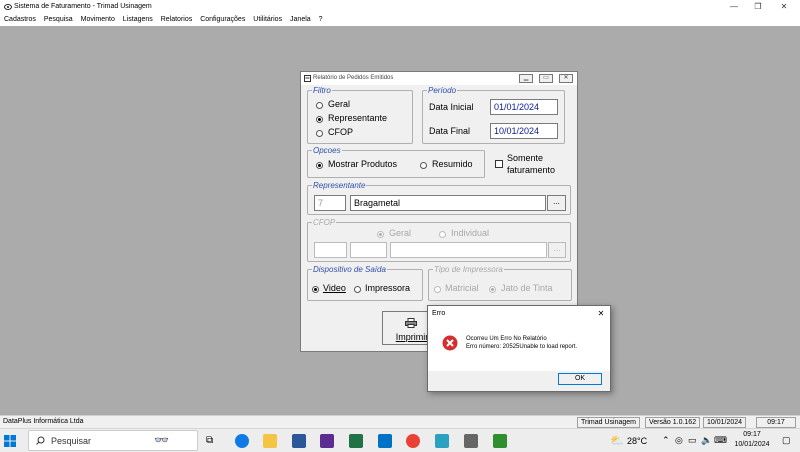  I want to click on filtro-geral-label: Geral, so click(339, 104).